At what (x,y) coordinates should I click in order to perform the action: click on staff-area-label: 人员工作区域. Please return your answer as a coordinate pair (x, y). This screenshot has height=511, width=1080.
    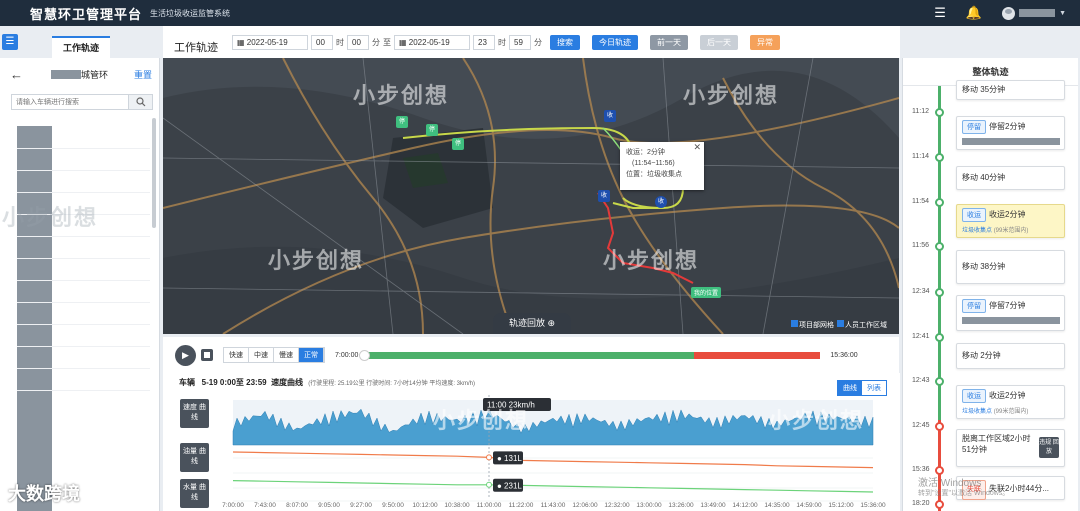
    Looking at the image, I should click on (866, 325).